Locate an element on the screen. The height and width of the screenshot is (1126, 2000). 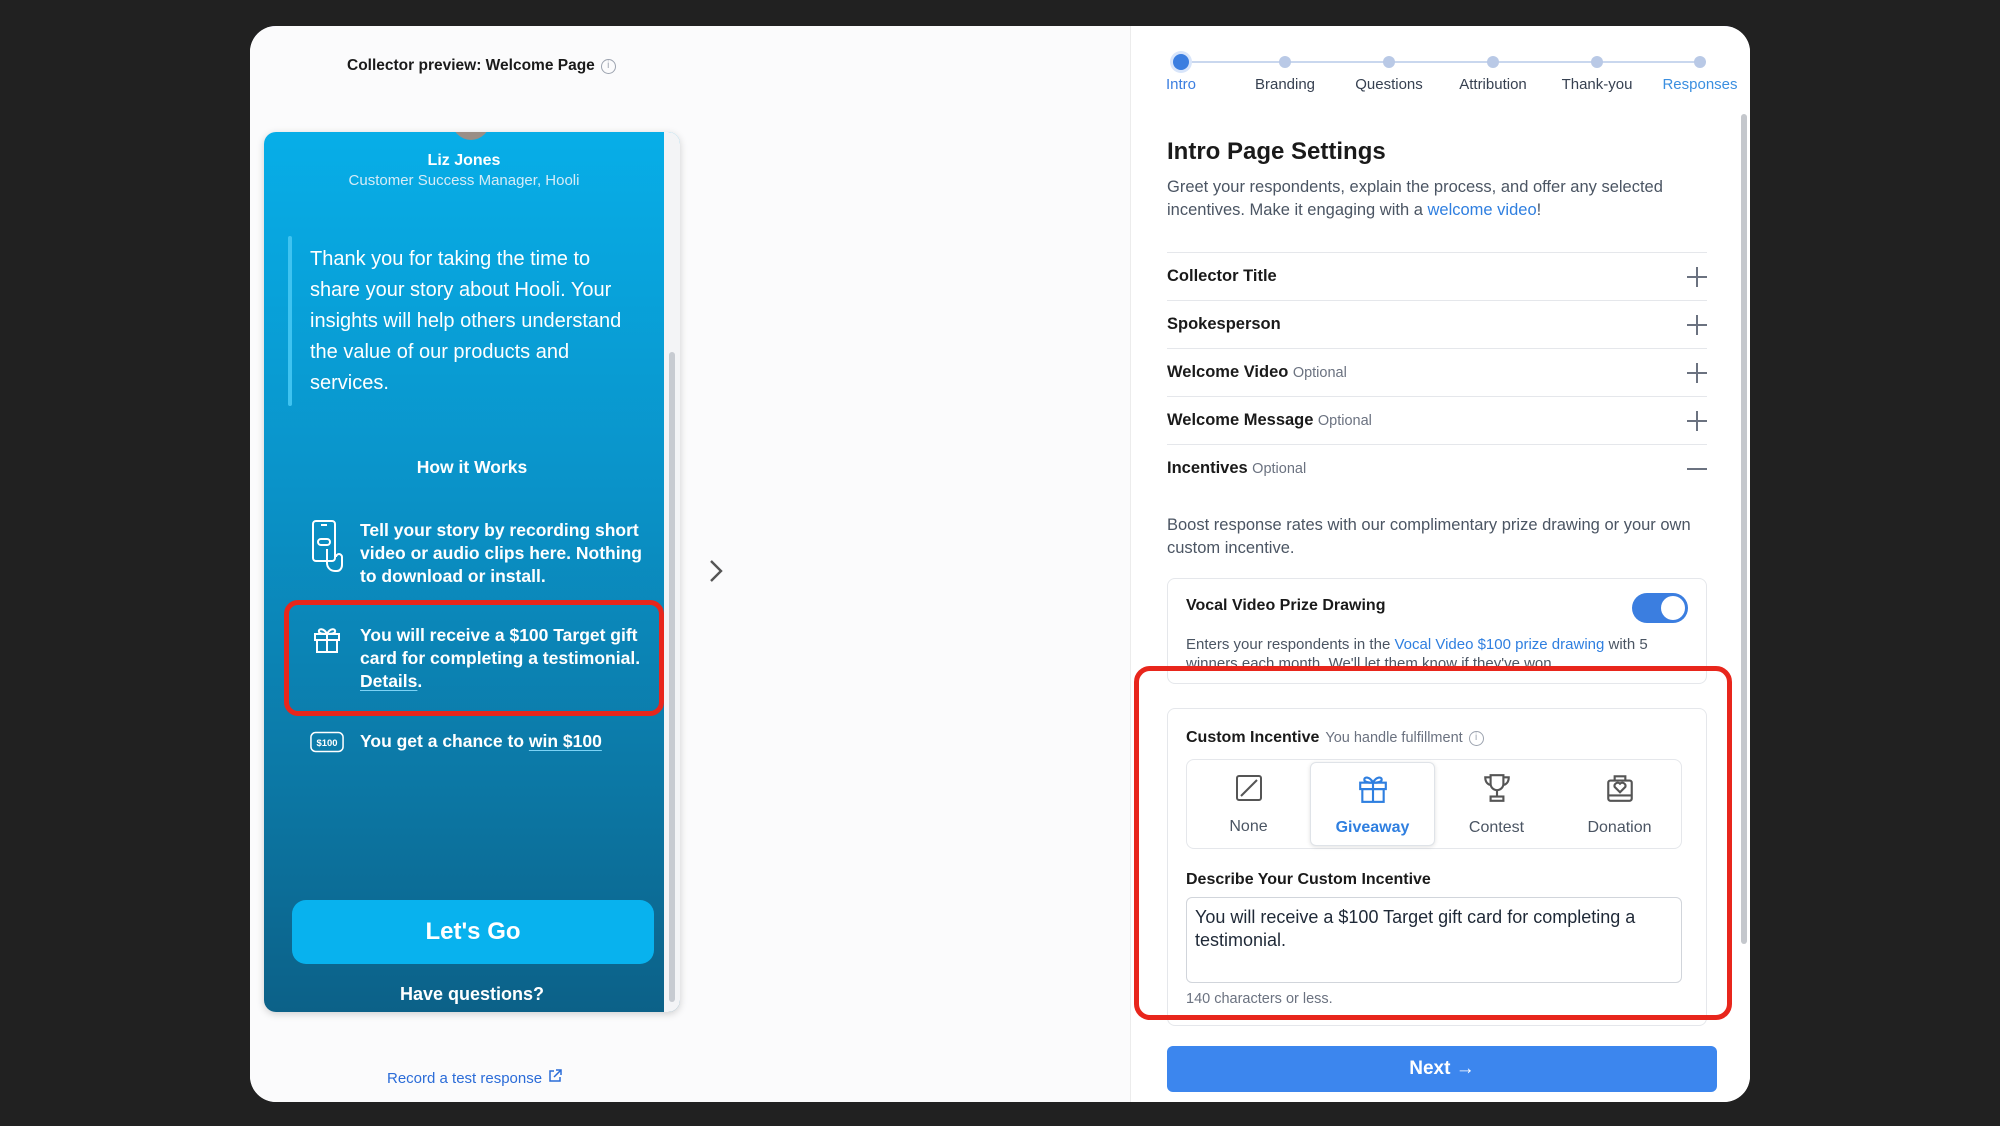
step-label-branding: Branding is located at coordinates (1285, 84).